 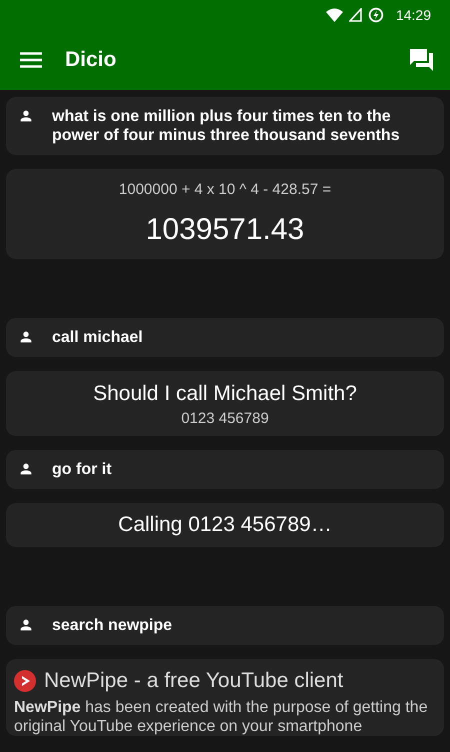 What do you see at coordinates (376, 15) in the screenshot?
I see `battery-saver-icon` at bounding box center [376, 15].